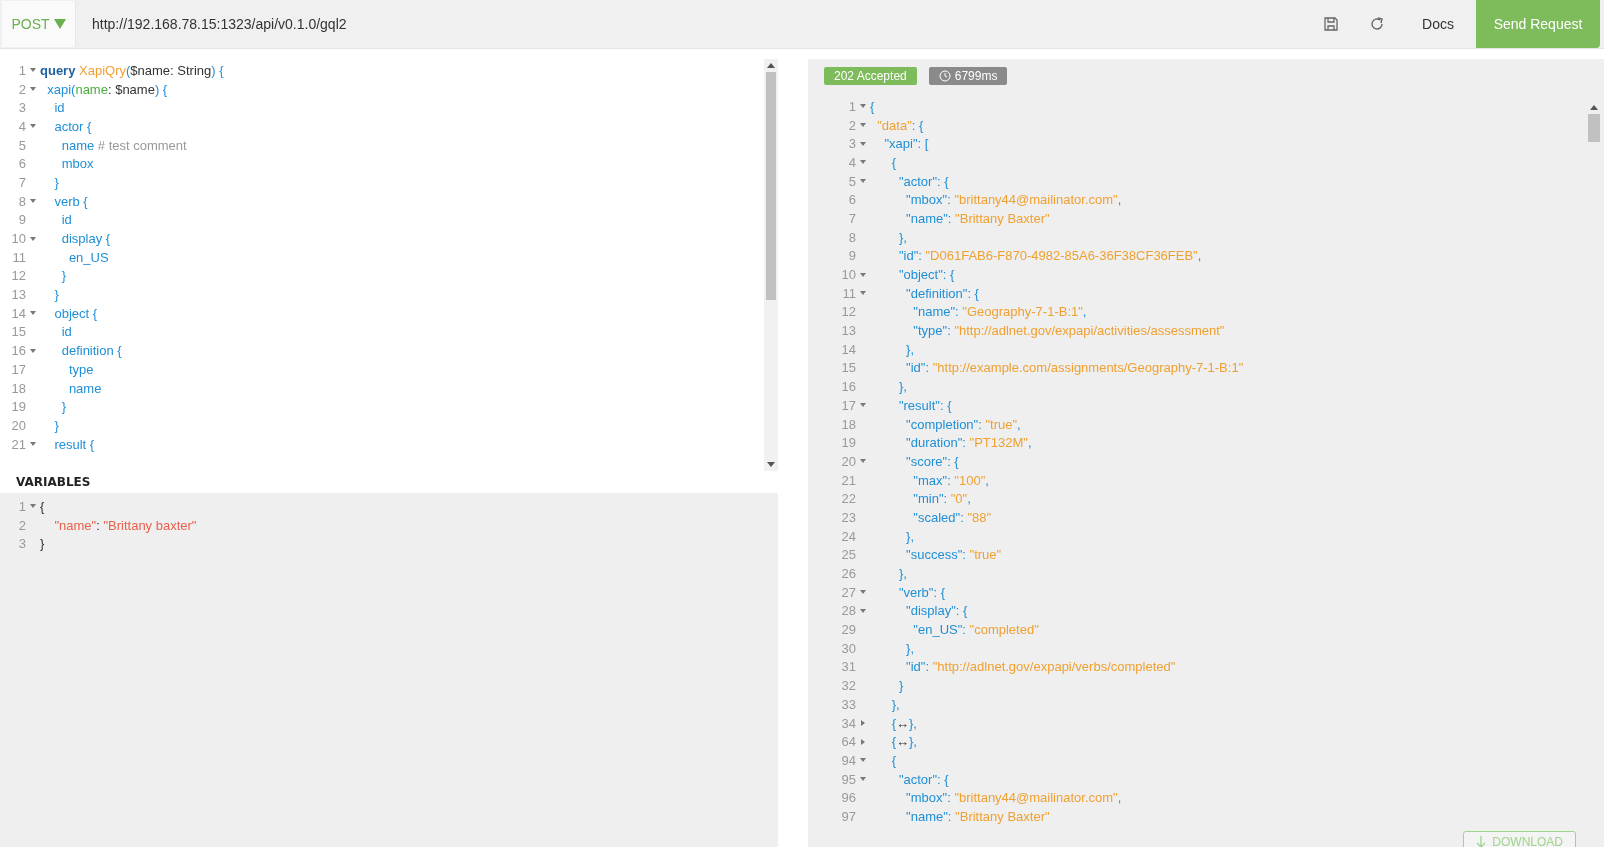  What do you see at coordinates (848, 723) in the screenshot?
I see `line-number: 34` at bounding box center [848, 723].